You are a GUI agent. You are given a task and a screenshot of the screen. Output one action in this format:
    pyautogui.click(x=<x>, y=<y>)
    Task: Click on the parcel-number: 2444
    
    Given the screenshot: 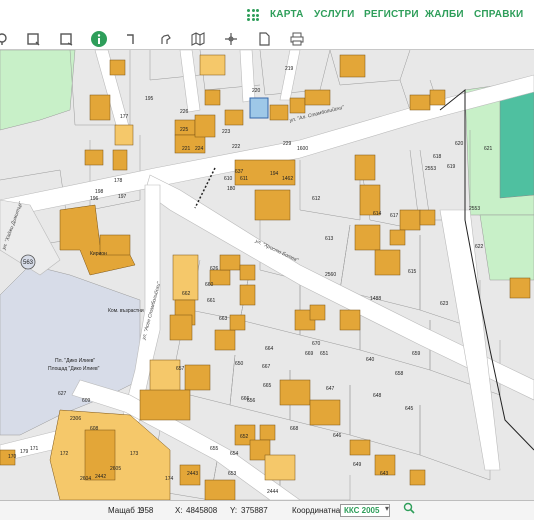 What is the action you would take?
    pyautogui.click(x=272, y=492)
    